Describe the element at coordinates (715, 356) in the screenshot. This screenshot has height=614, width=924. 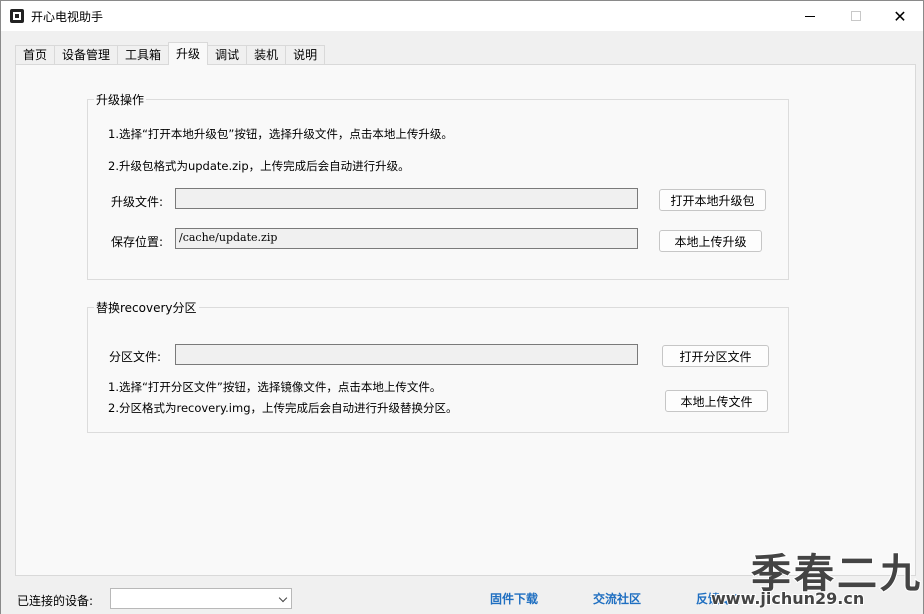
I see `open-partition-file-button: 打开分区文件` at that location.